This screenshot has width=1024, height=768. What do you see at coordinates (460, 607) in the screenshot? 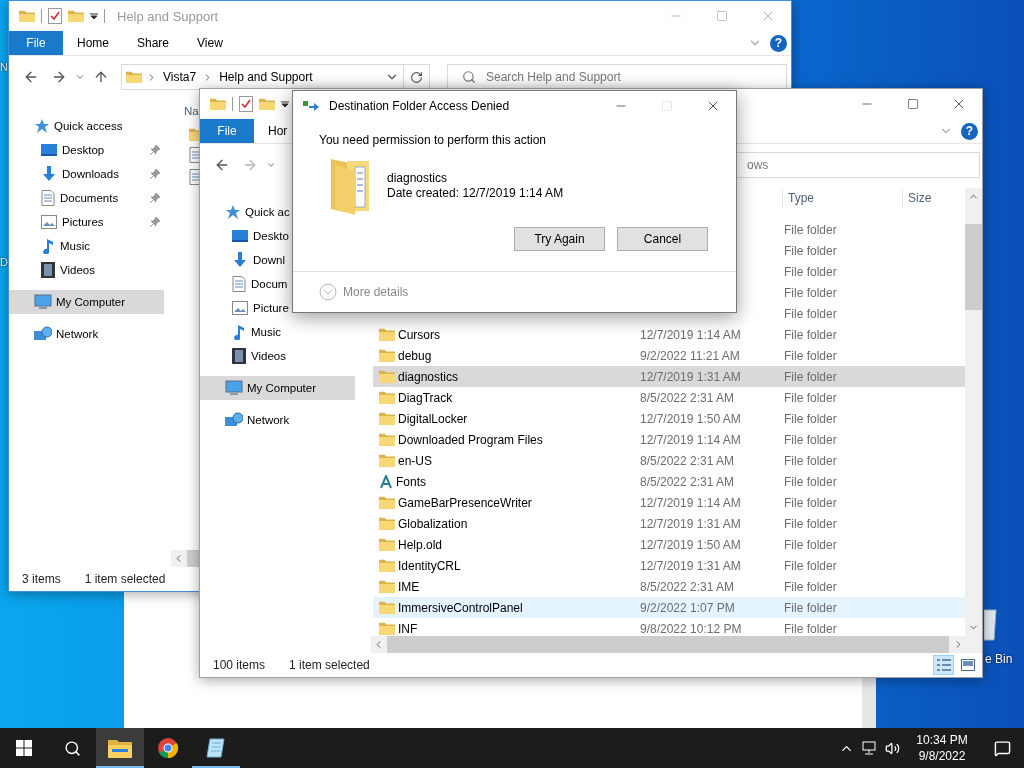
I see `file-name: ImmersiveControlPanel` at bounding box center [460, 607].